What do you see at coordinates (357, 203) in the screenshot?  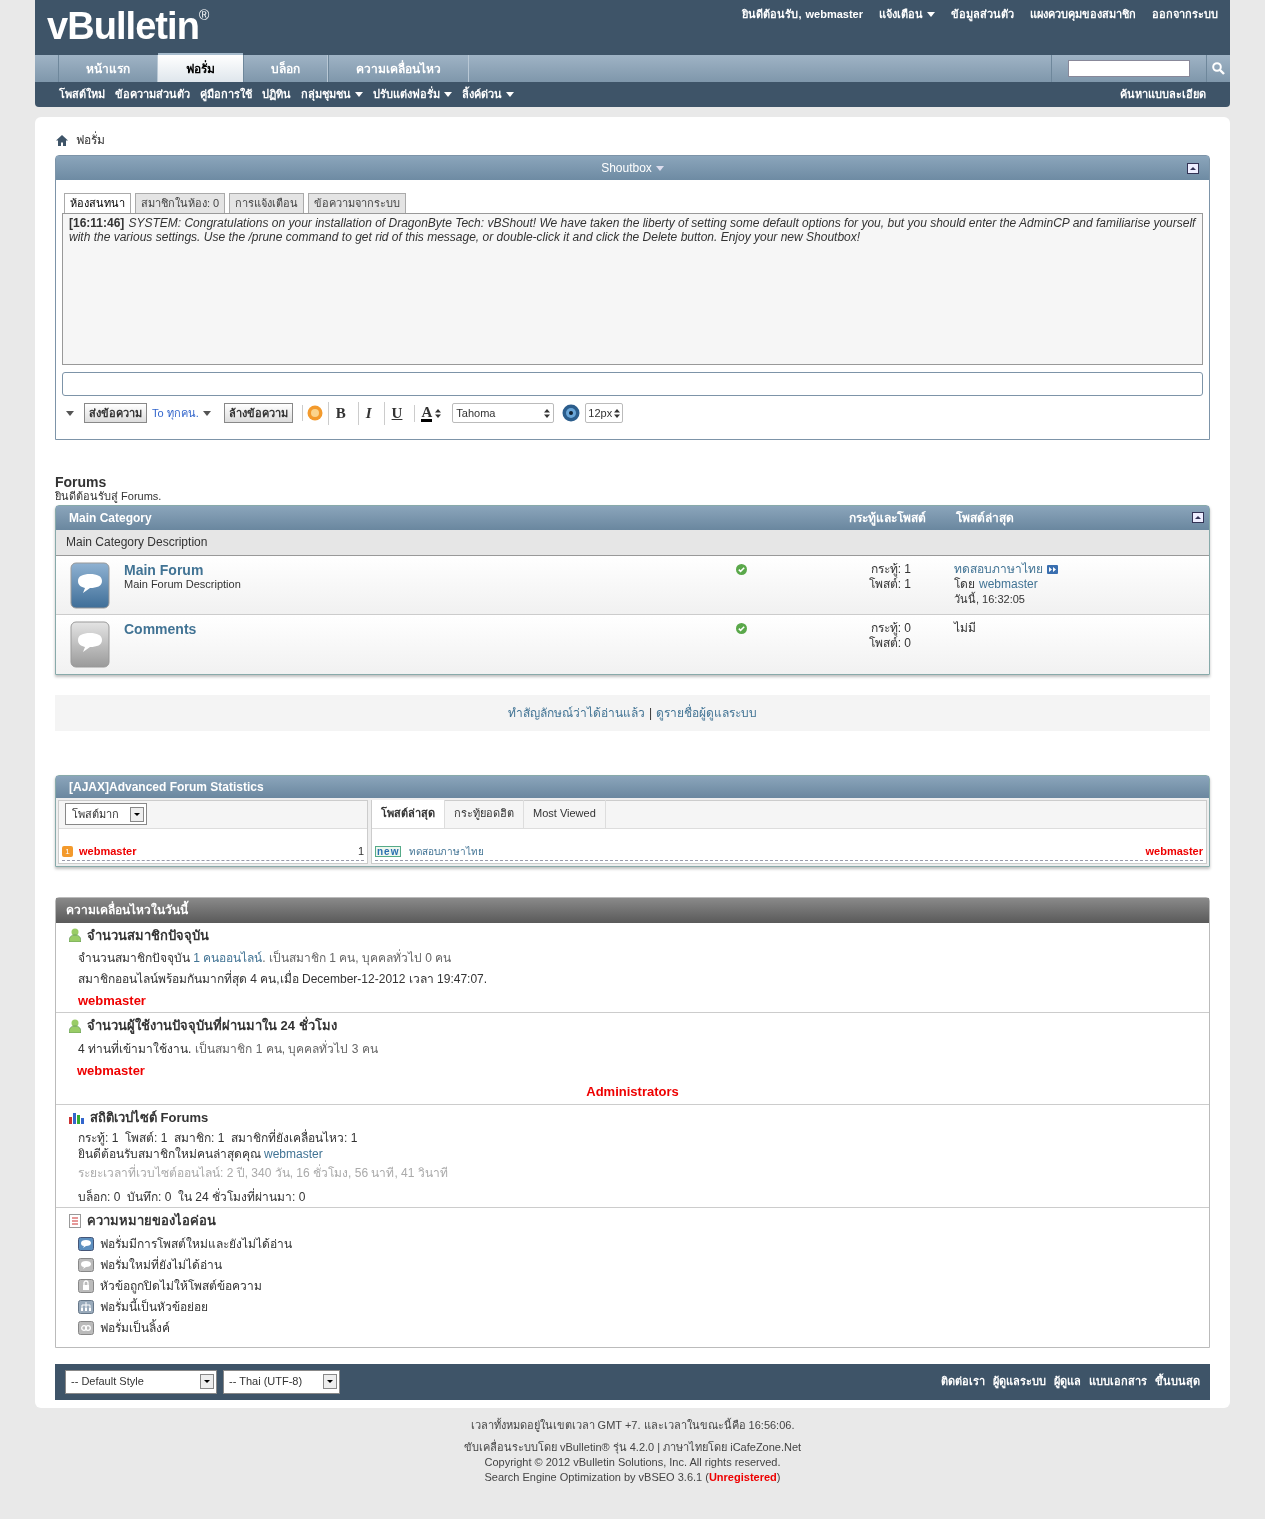 I see `shoutbox-tab: ข้อความจากระบบ` at bounding box center [357, 203].